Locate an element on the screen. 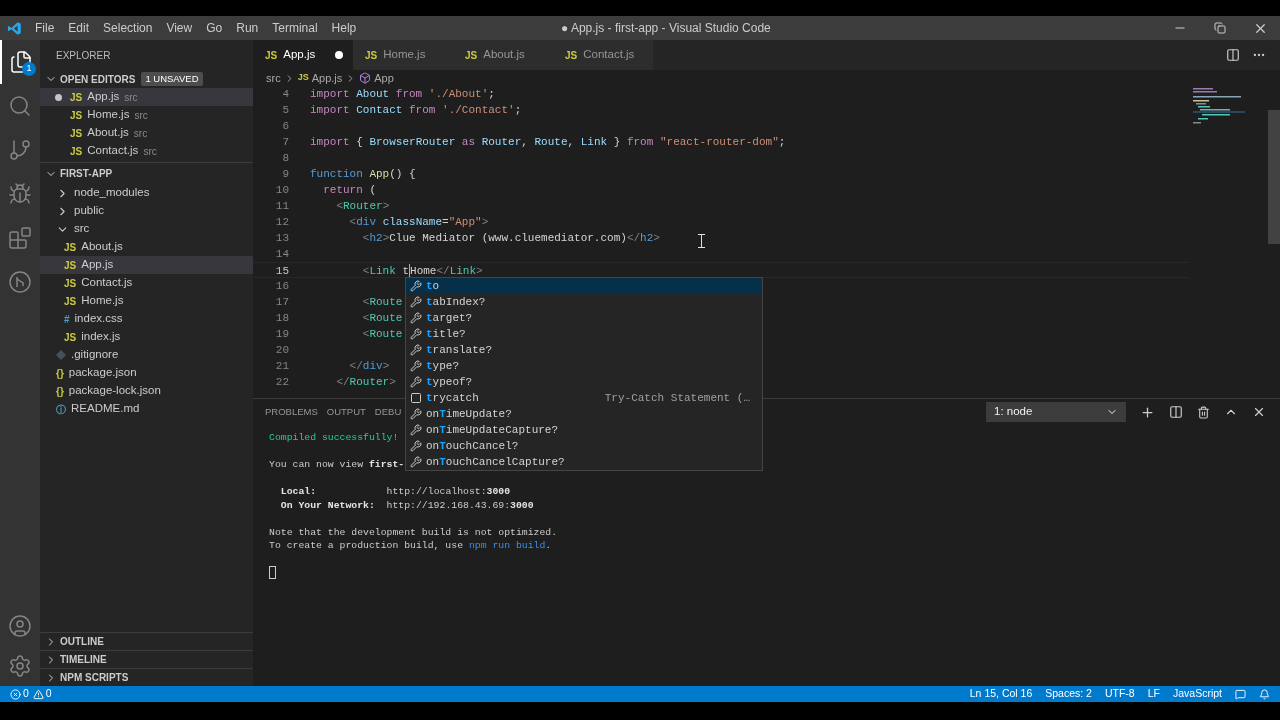  menu-item: Selection is located at coordinates (128, 28).